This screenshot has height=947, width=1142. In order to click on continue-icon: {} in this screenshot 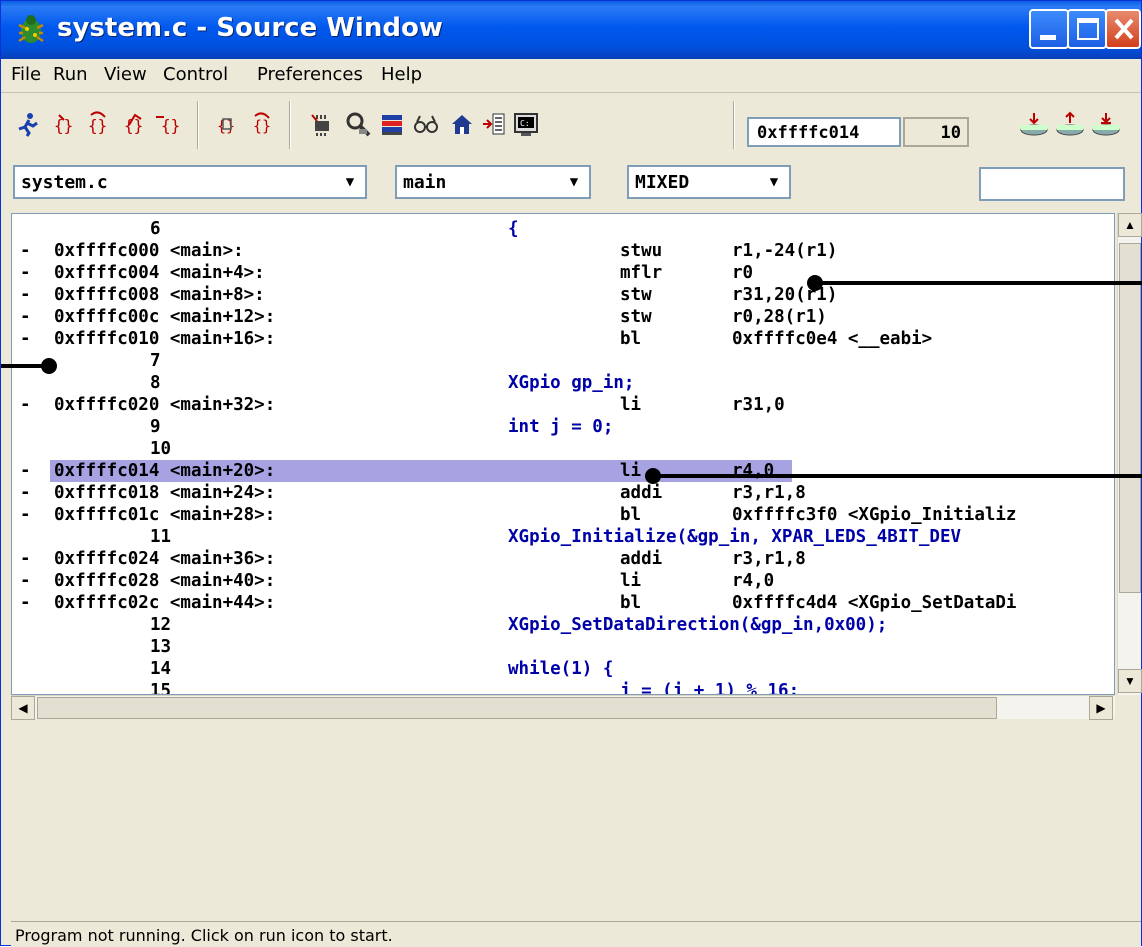, I will do `click(168, 124)`.